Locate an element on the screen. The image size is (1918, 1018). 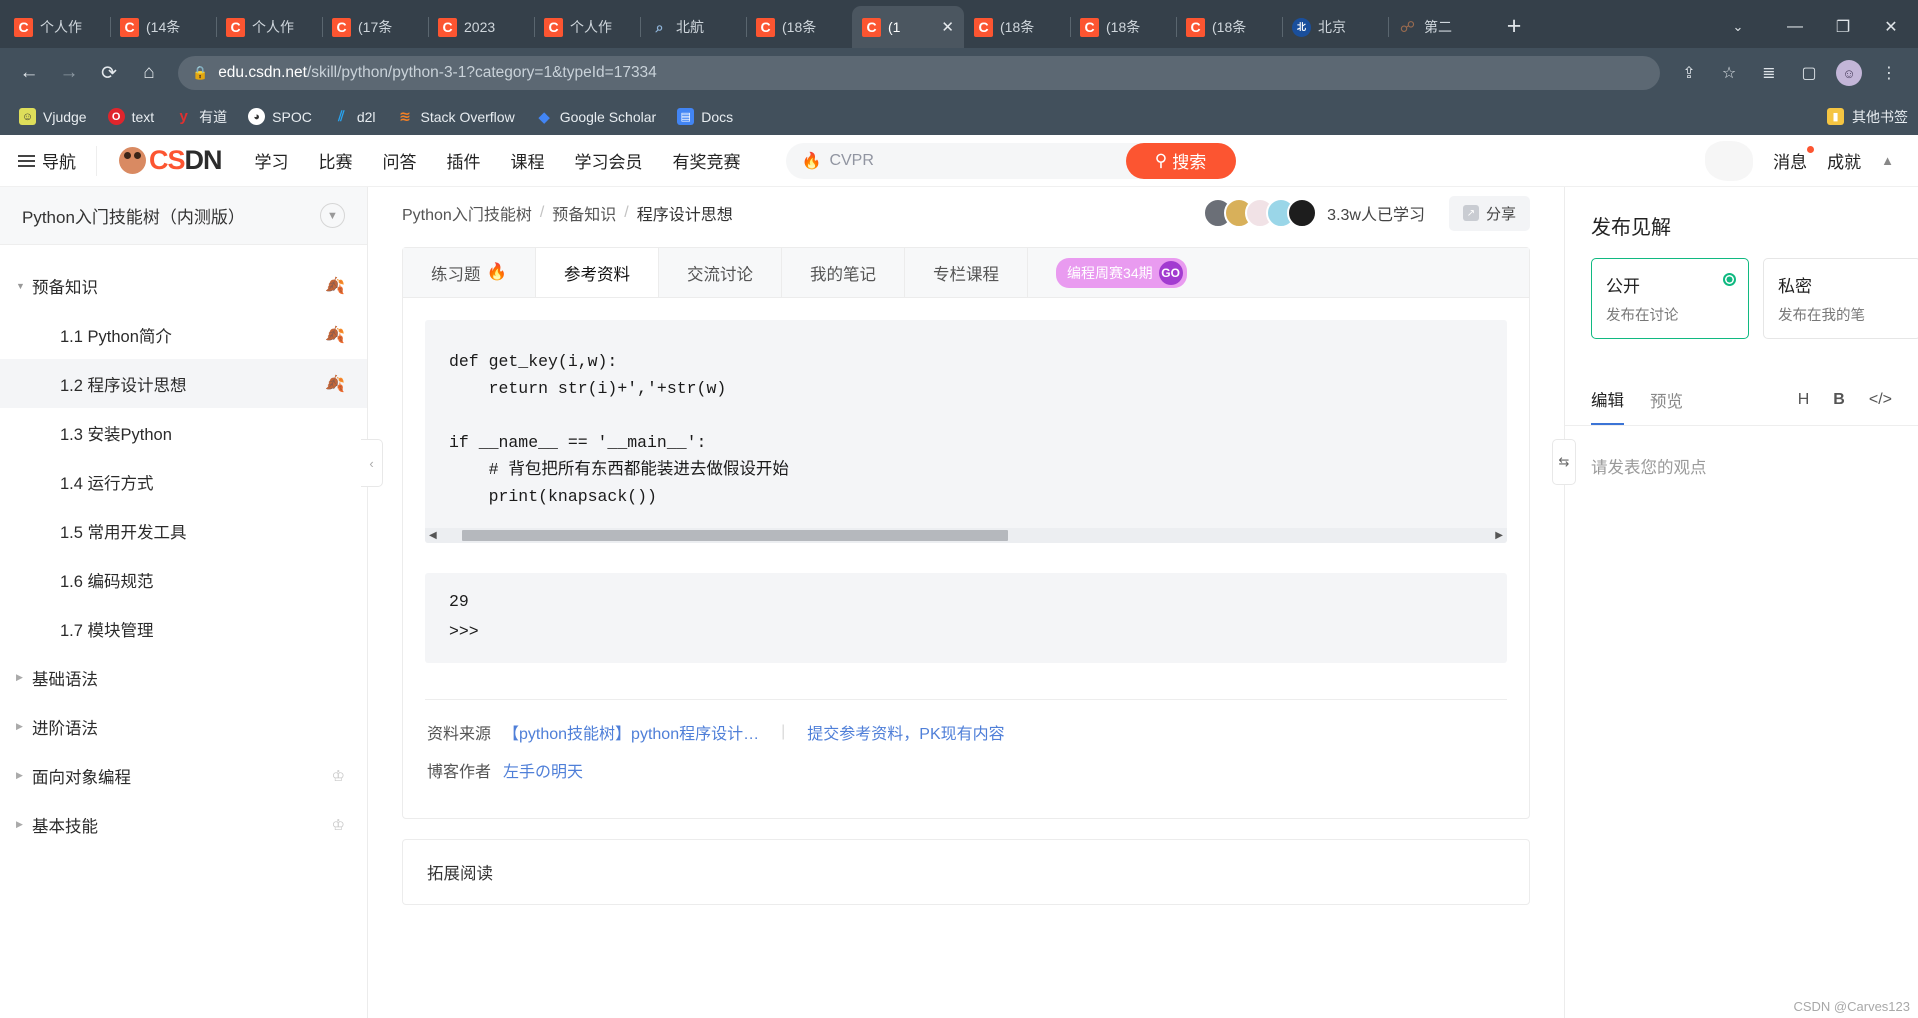
minimize-icon: — is located at coordinates (1795, 27).